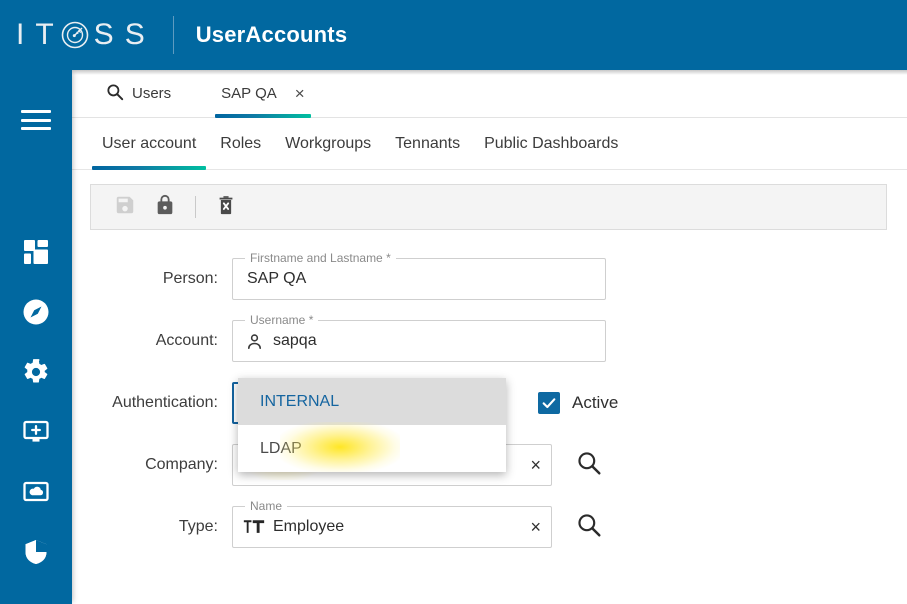 The height and width of the screenshot is (604, 907). I want to click on tab-users: Users, so click(138, 94).